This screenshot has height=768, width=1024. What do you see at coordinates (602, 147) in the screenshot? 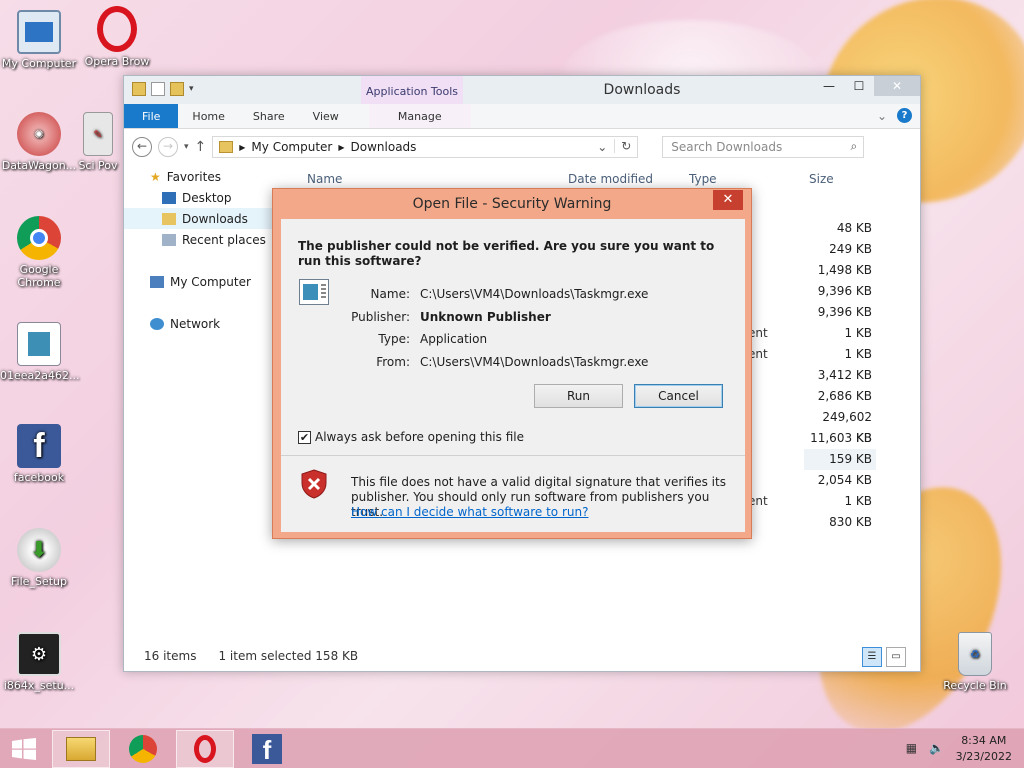
I see `address-dropdown-icon: ⌄` at bounding box center [602, 147].